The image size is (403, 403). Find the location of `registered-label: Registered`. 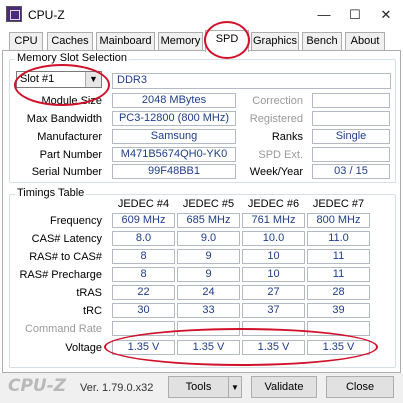

registered-label: Registered is located at coordinates (276, 119).